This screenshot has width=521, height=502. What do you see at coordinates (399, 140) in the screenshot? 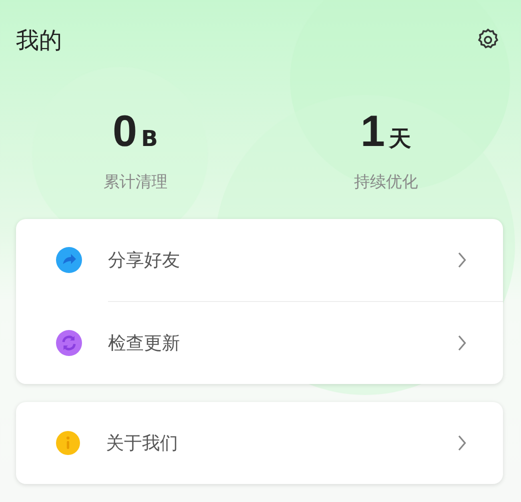
I see `stat-unit: 天` at bounding box center [399, 140].